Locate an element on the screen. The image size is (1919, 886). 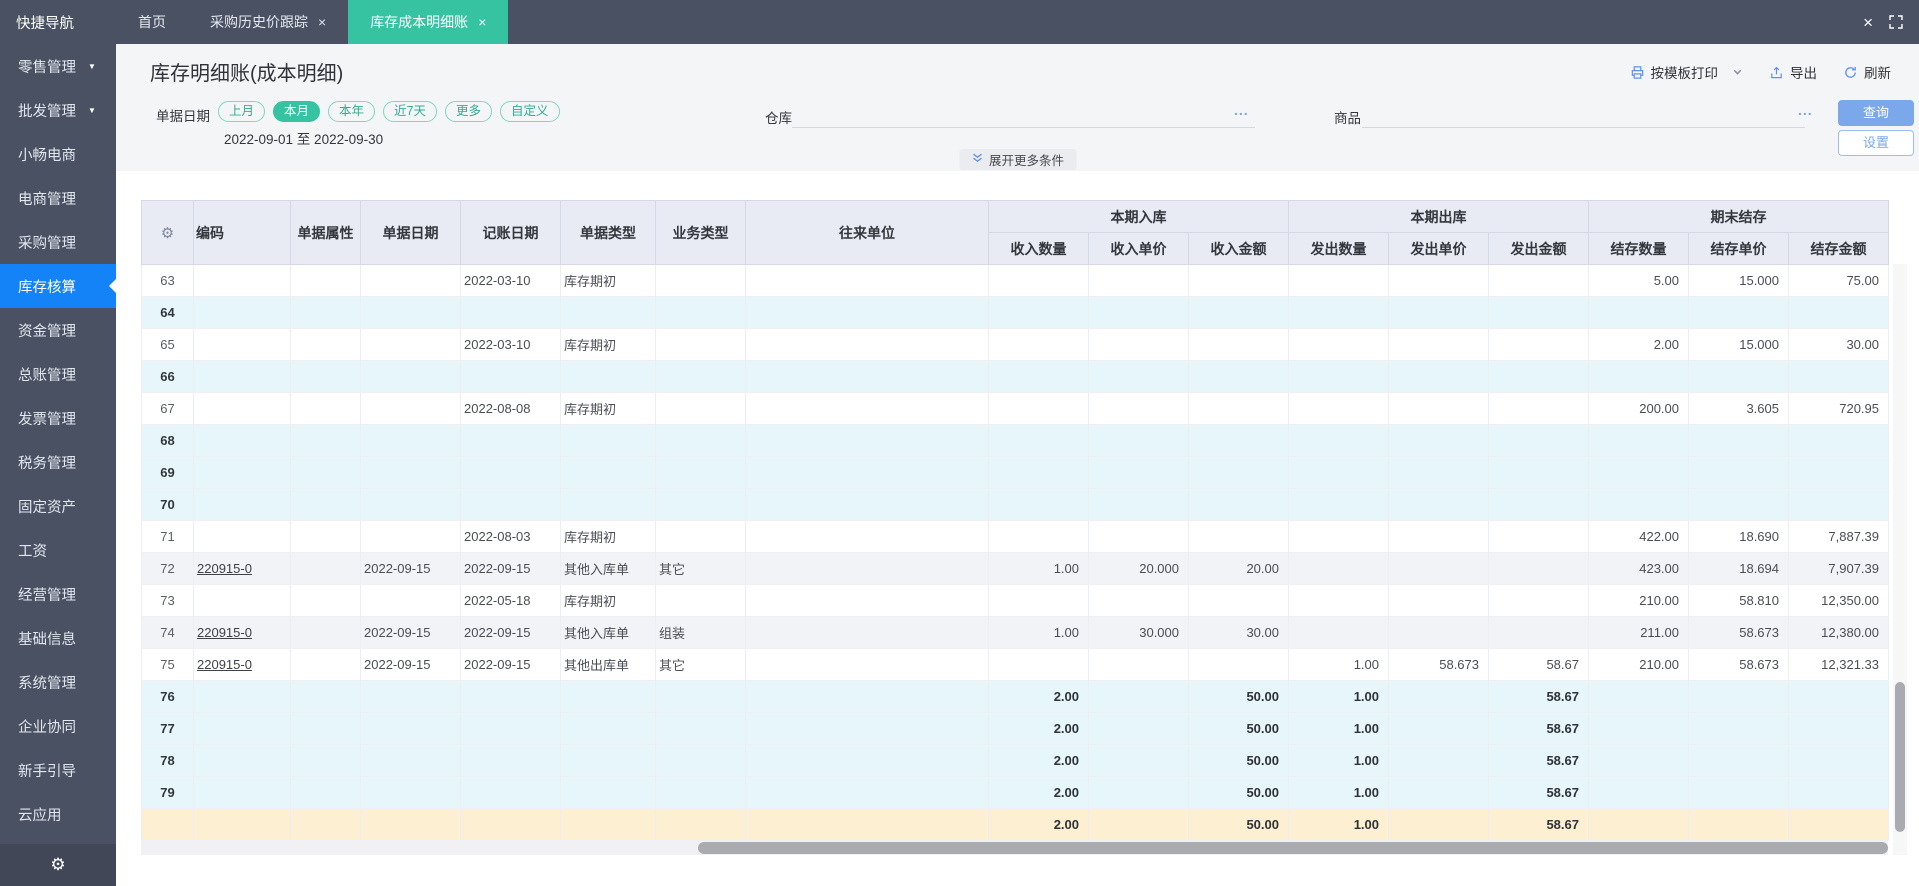
date-pill-3: 本年 is located at coordinates (352, 111).